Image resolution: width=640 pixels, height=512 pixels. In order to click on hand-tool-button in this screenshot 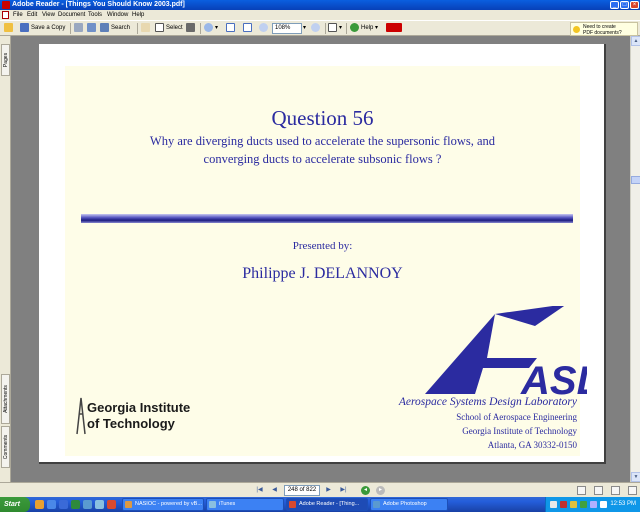, I will do `click(146, 28)`.